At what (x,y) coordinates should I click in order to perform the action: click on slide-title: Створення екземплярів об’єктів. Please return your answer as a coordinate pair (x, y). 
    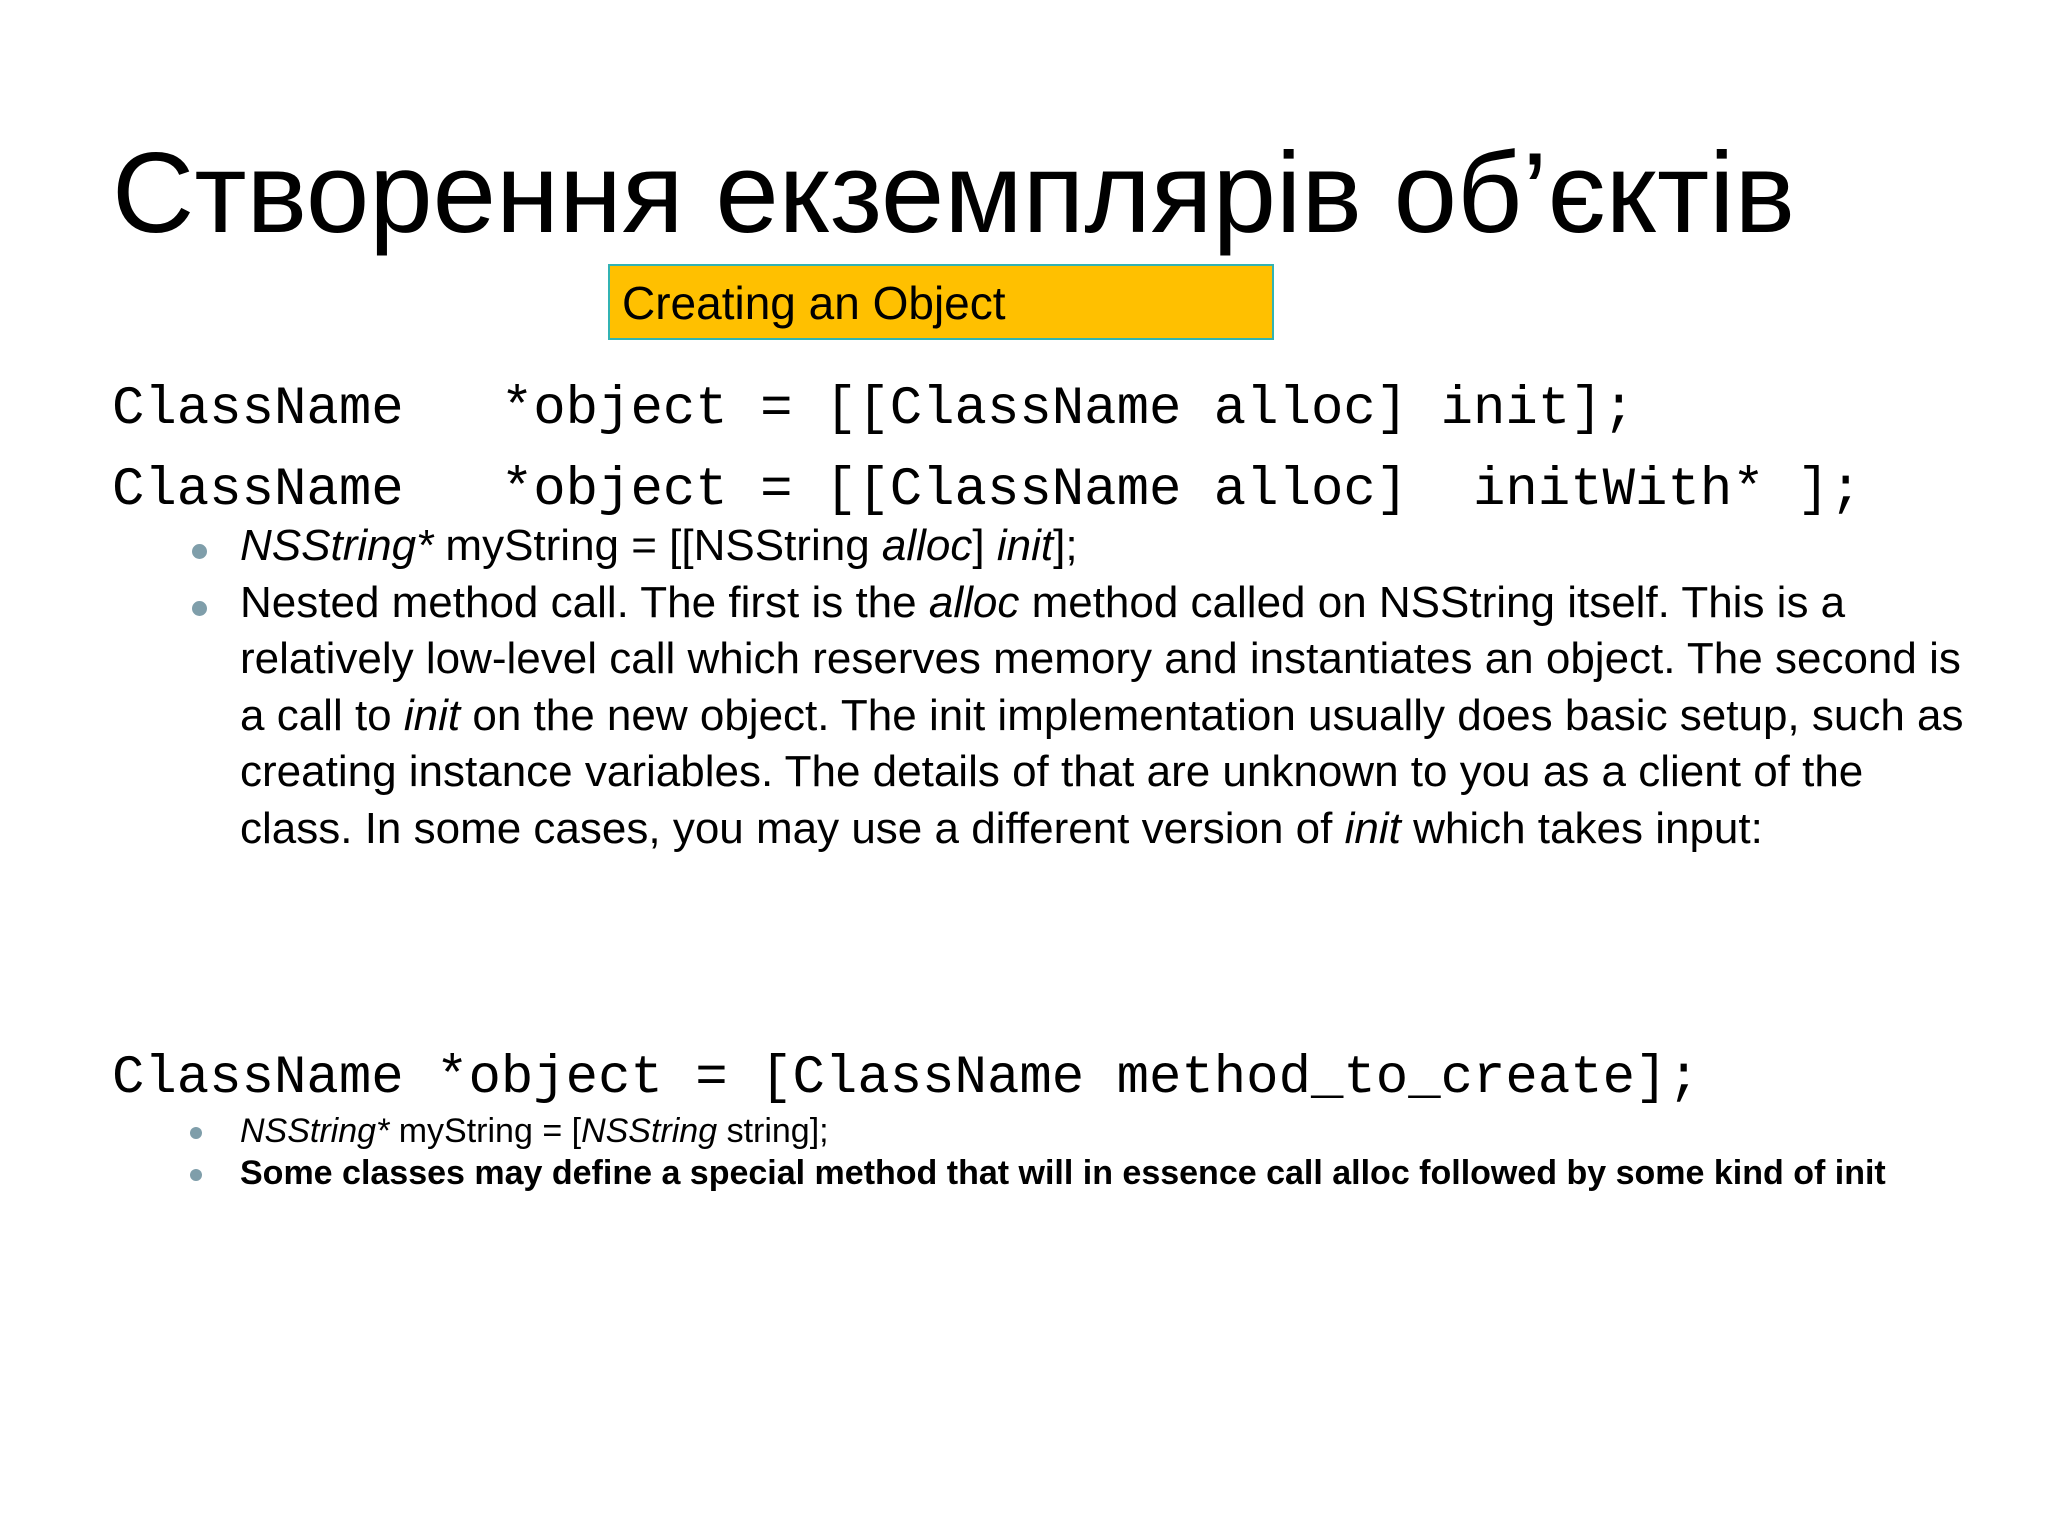
    Looking at the image, I should click on (954, 193).